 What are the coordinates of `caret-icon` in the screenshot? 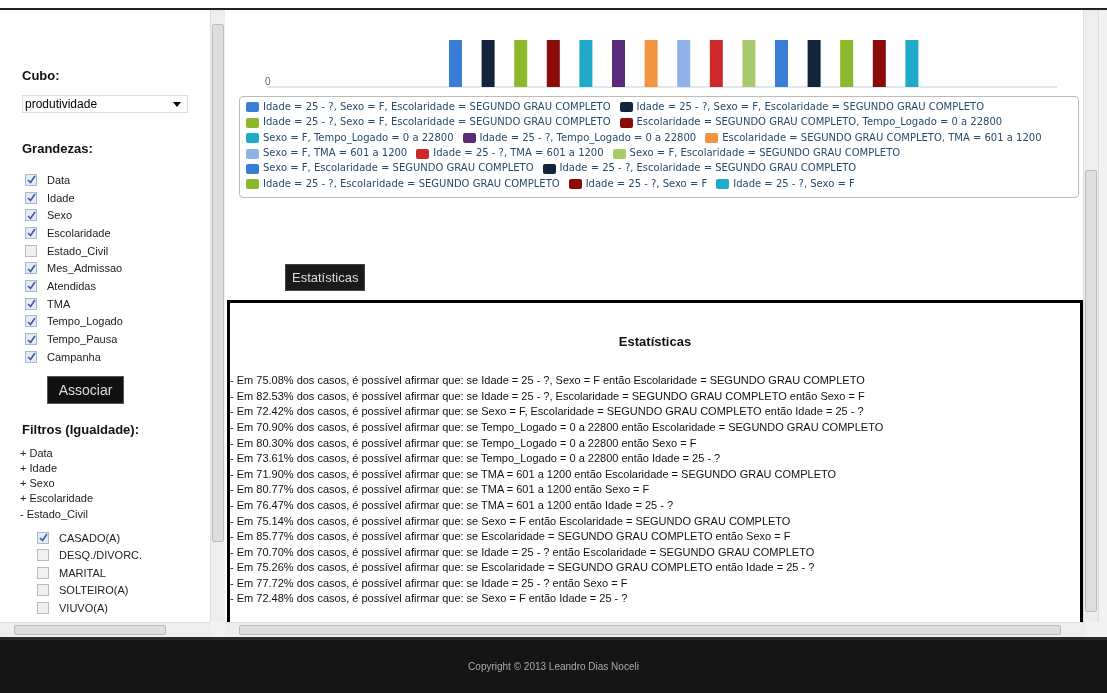 It's located at (177, 104).